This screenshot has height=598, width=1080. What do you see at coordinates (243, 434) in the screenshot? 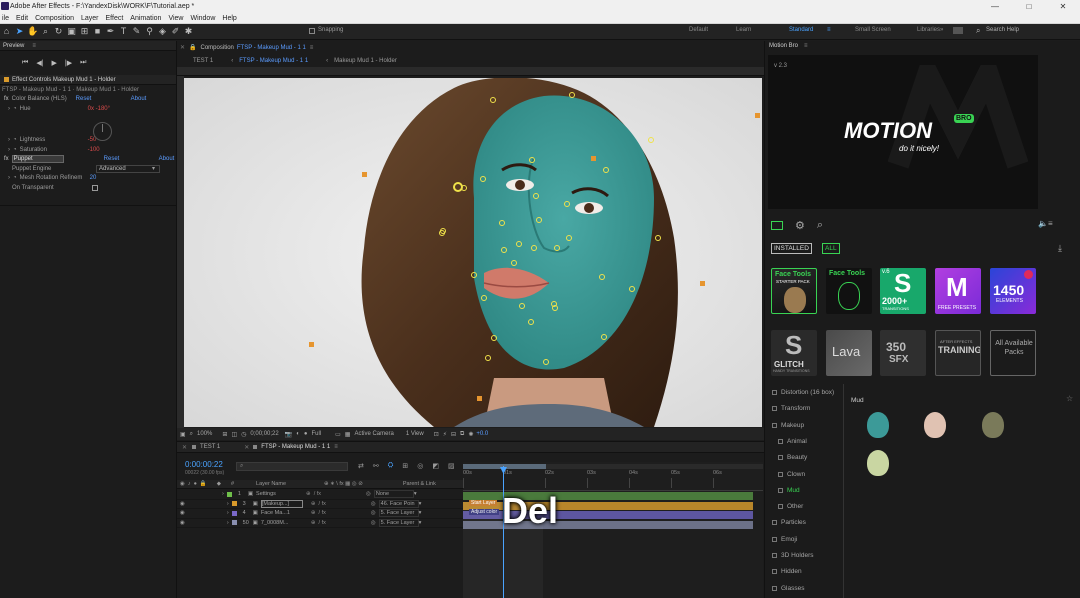
I see `time-icon: ◷` at bounding box center [243, 434].